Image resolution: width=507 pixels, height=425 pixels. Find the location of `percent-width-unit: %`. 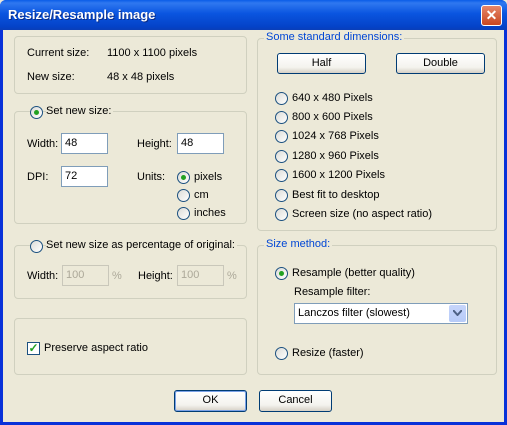

percent-width-unit: % is located at coordinates (117, 276).